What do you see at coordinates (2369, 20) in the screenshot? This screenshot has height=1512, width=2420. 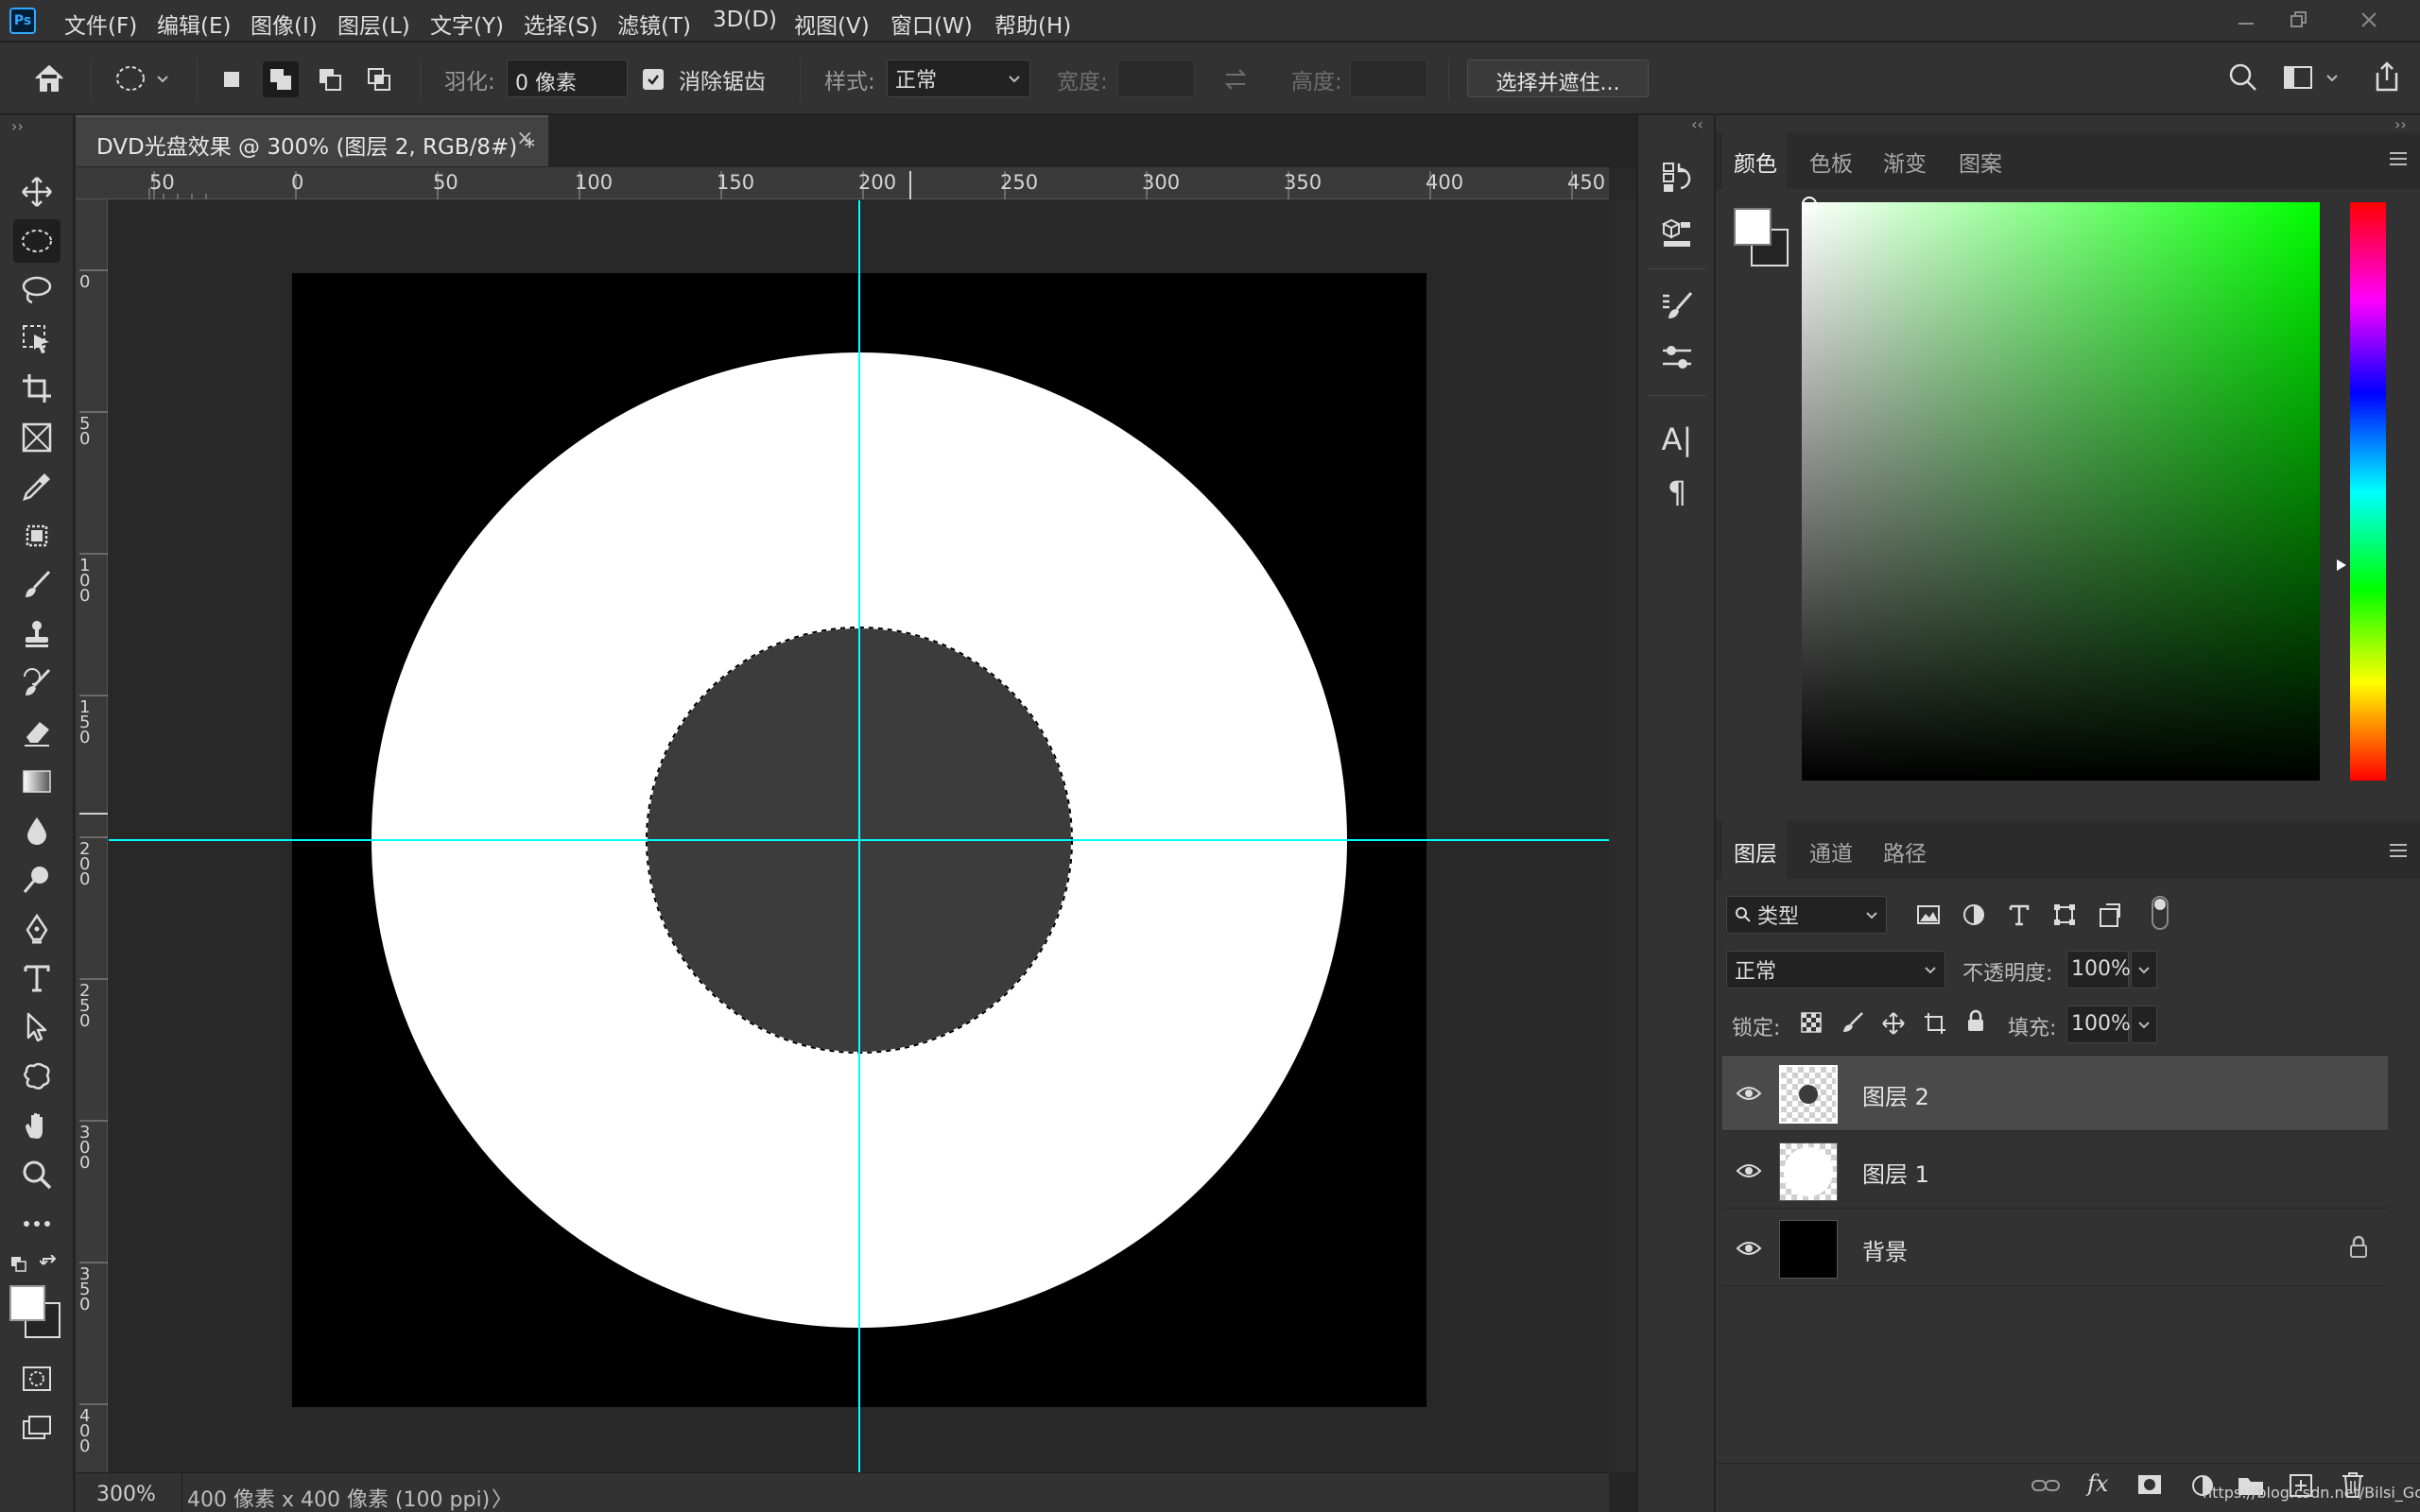 I see `close-window-icon` at bounding box center [2369, 20].